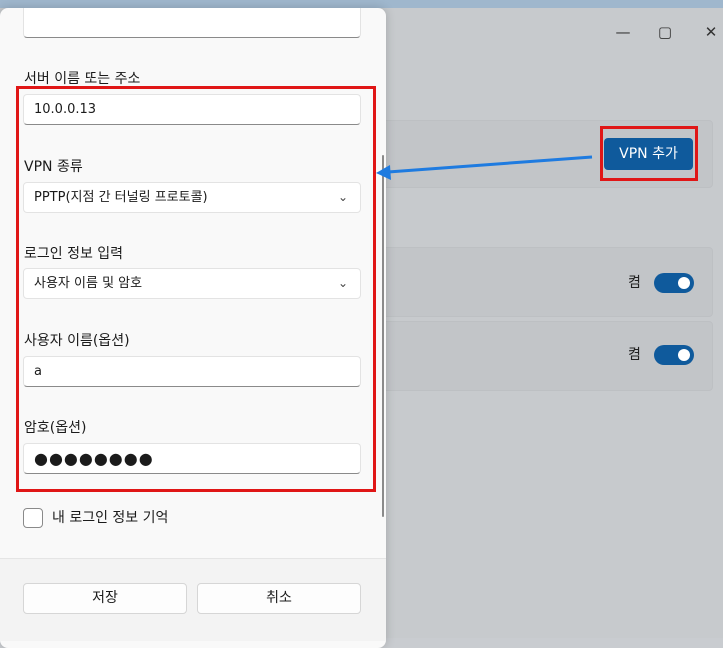  I want to click on signin-info-label: 로그인 정보 입력, so click(74, 254).